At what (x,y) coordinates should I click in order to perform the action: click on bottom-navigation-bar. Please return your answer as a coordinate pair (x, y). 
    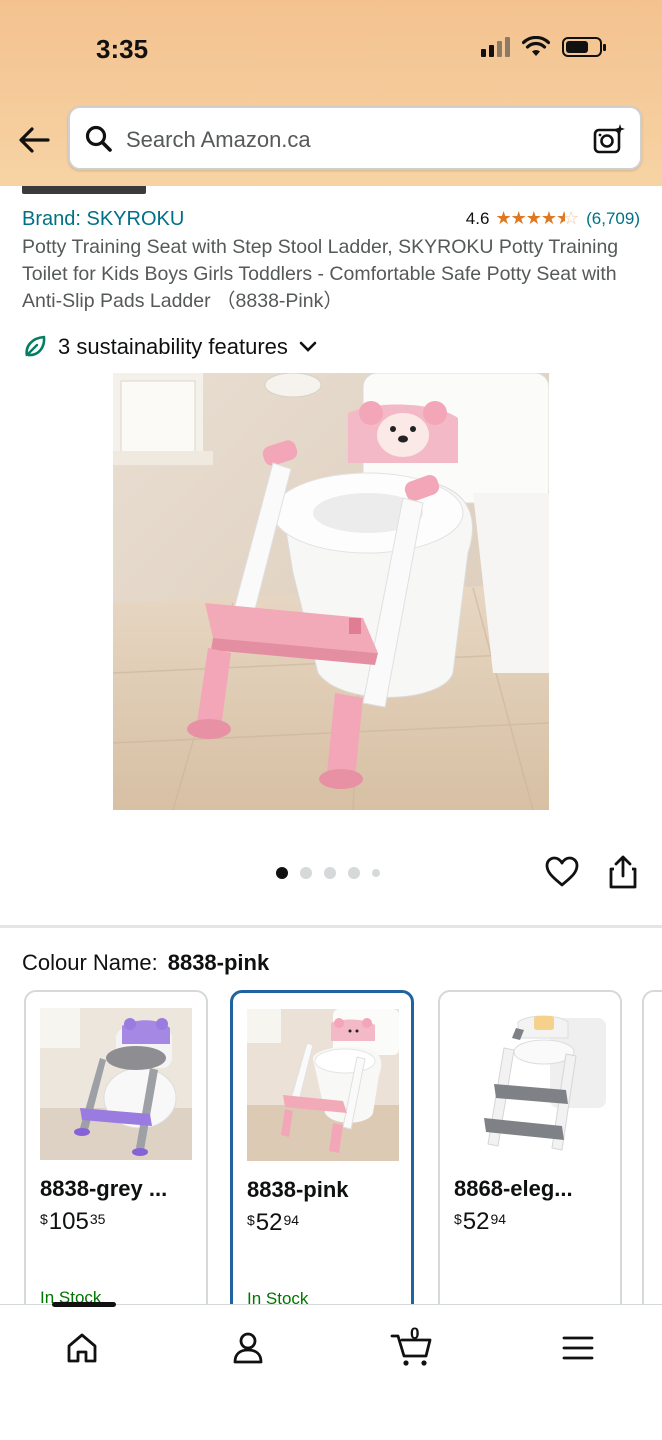
    Looking at the image, I should click on (331, 1372).